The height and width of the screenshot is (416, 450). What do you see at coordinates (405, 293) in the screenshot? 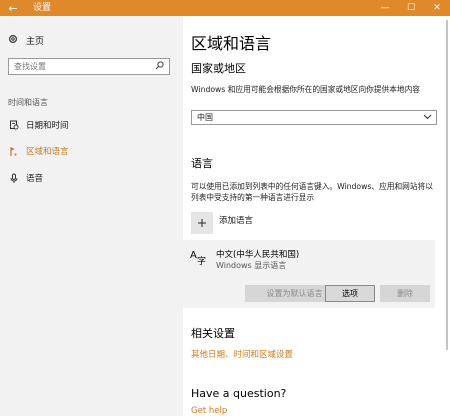
I see `remove-button: 删除` at bounding box center [405, 293].